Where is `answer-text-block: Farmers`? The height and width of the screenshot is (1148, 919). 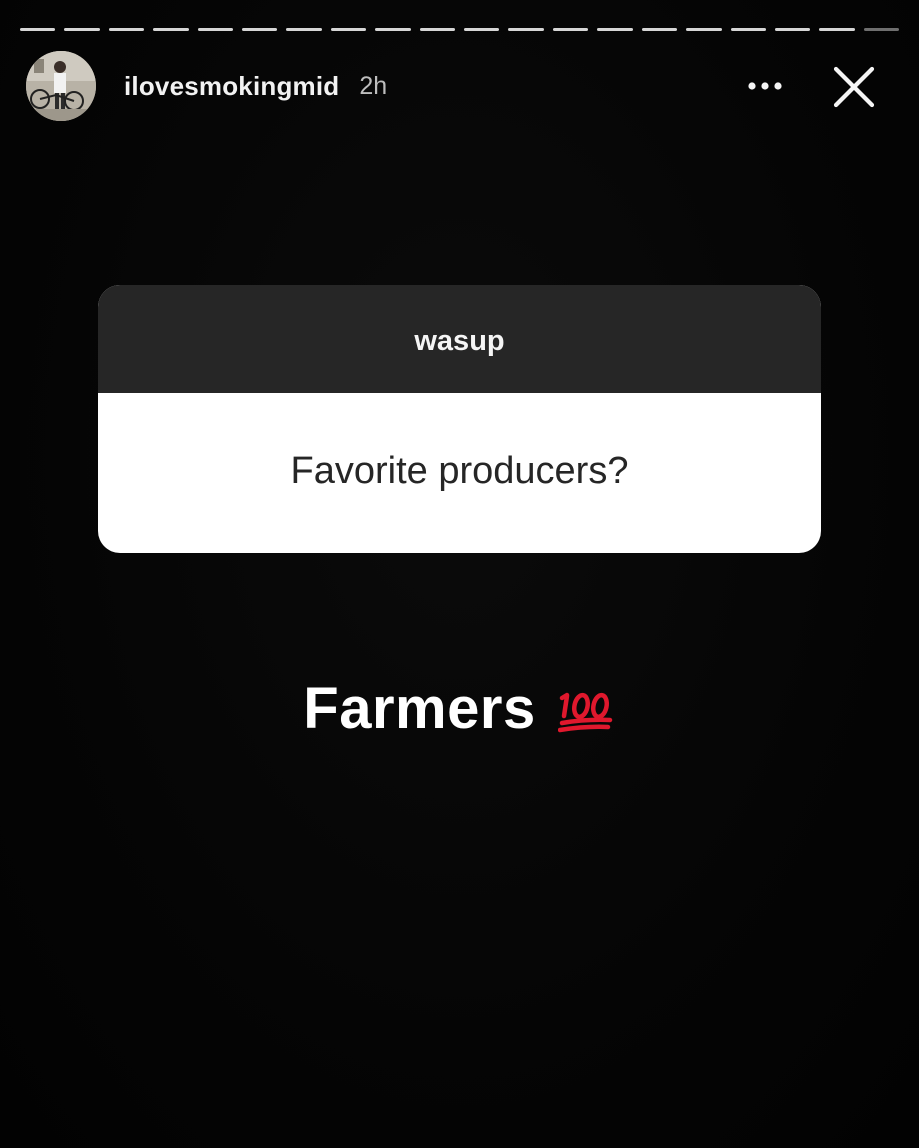 answer-text-block: Farmers is located at coordinates (459, 708).